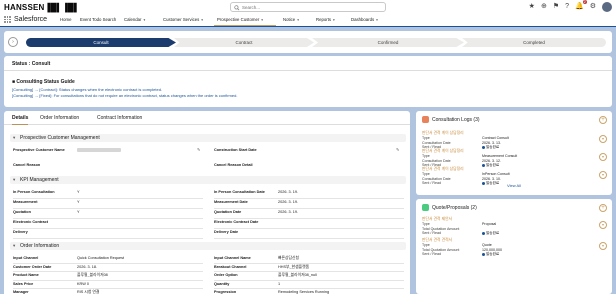 The image size is (616, 294). I want to click on field-label: Customer Order Date, so click(32, 266).